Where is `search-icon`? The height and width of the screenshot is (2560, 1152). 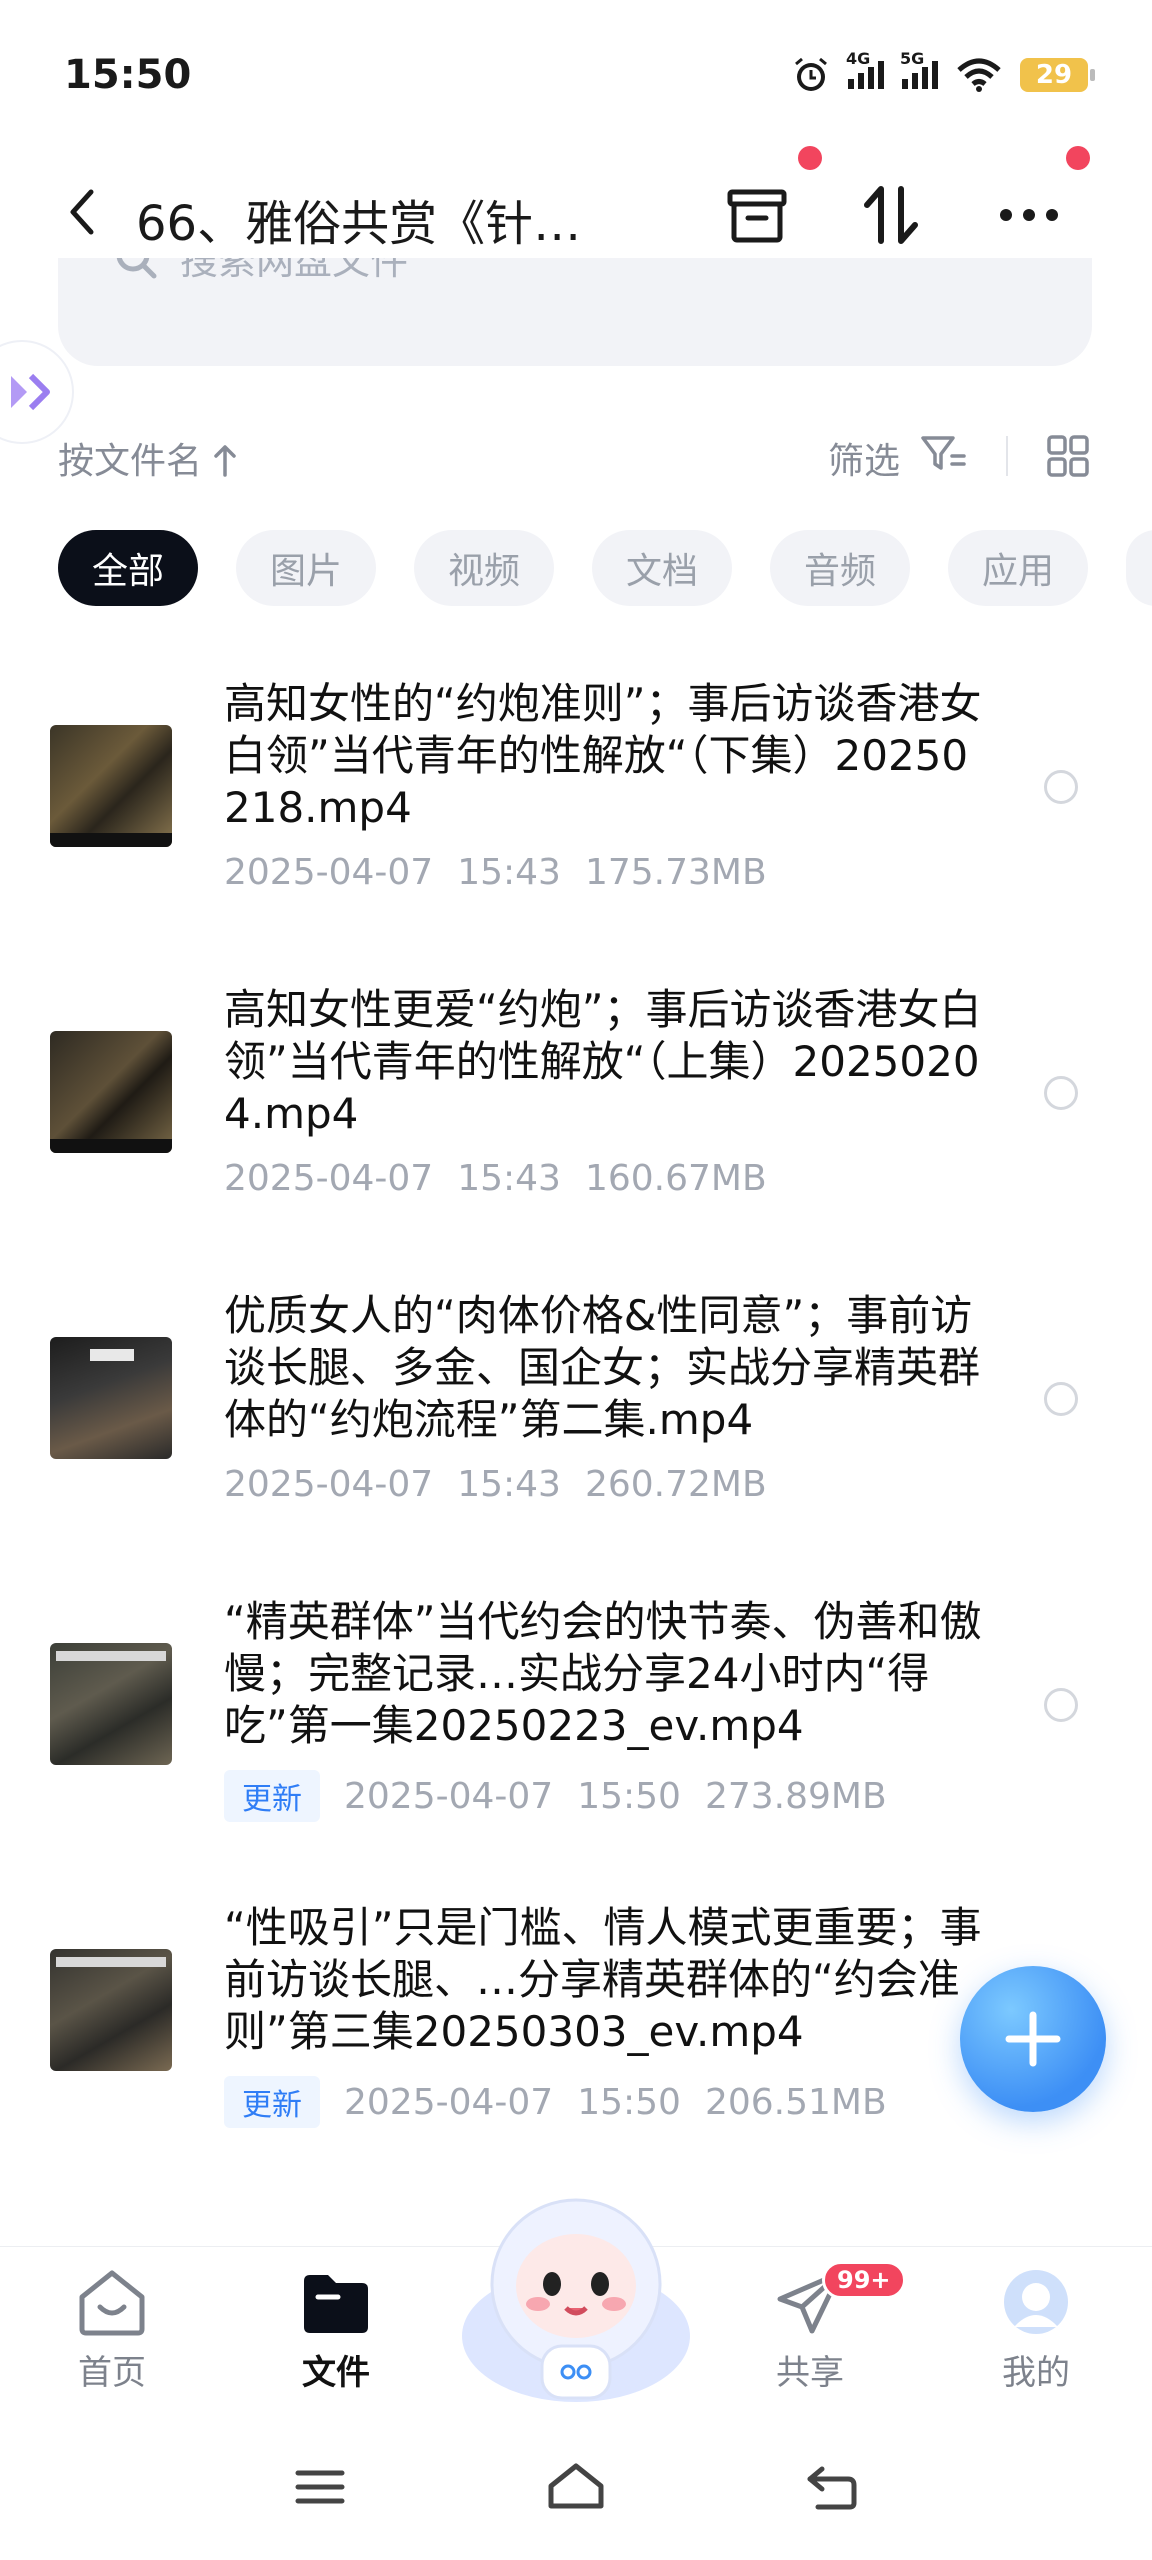 search-icon is located at coordinates (136, 268).